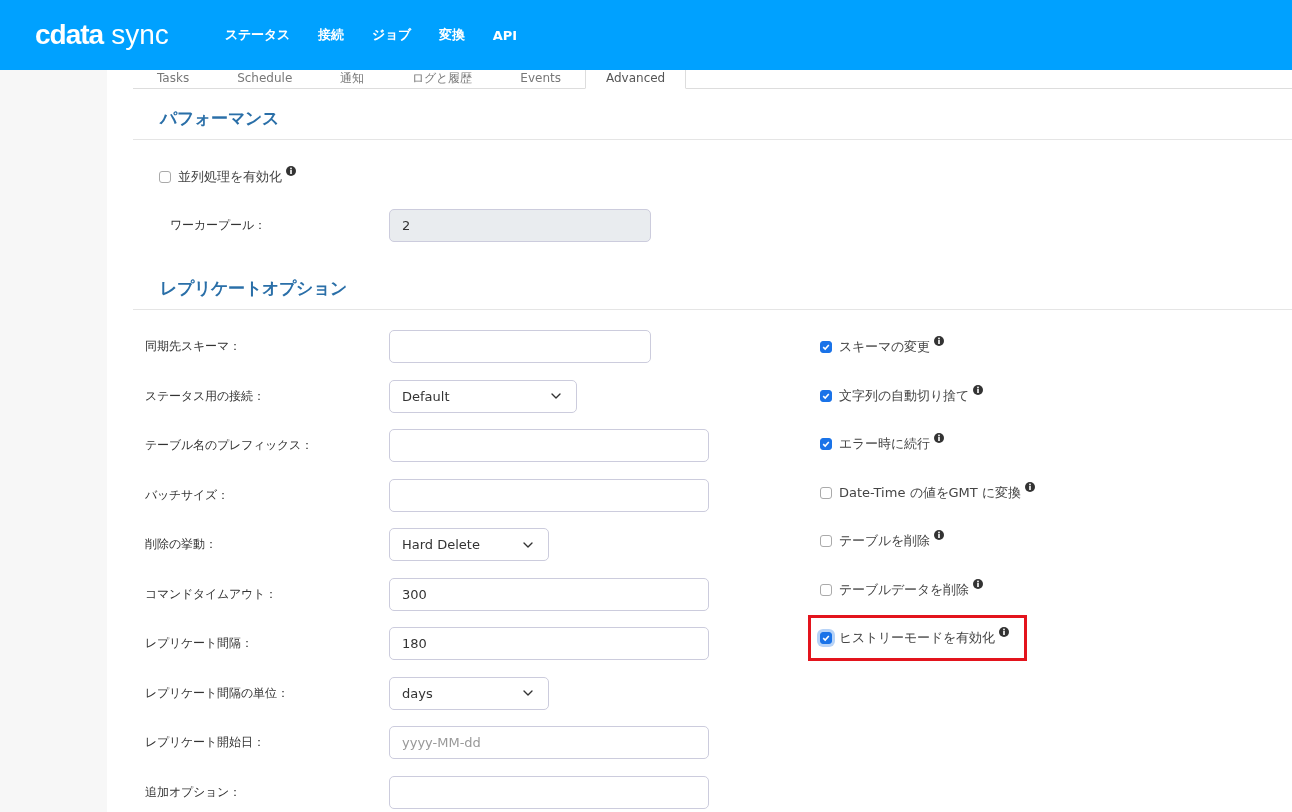 The image size is (1292, 812). What do you see at coordinates (549, 643) in the screenshot?
I see `input-field: 180` at bounding box center [549, 643].